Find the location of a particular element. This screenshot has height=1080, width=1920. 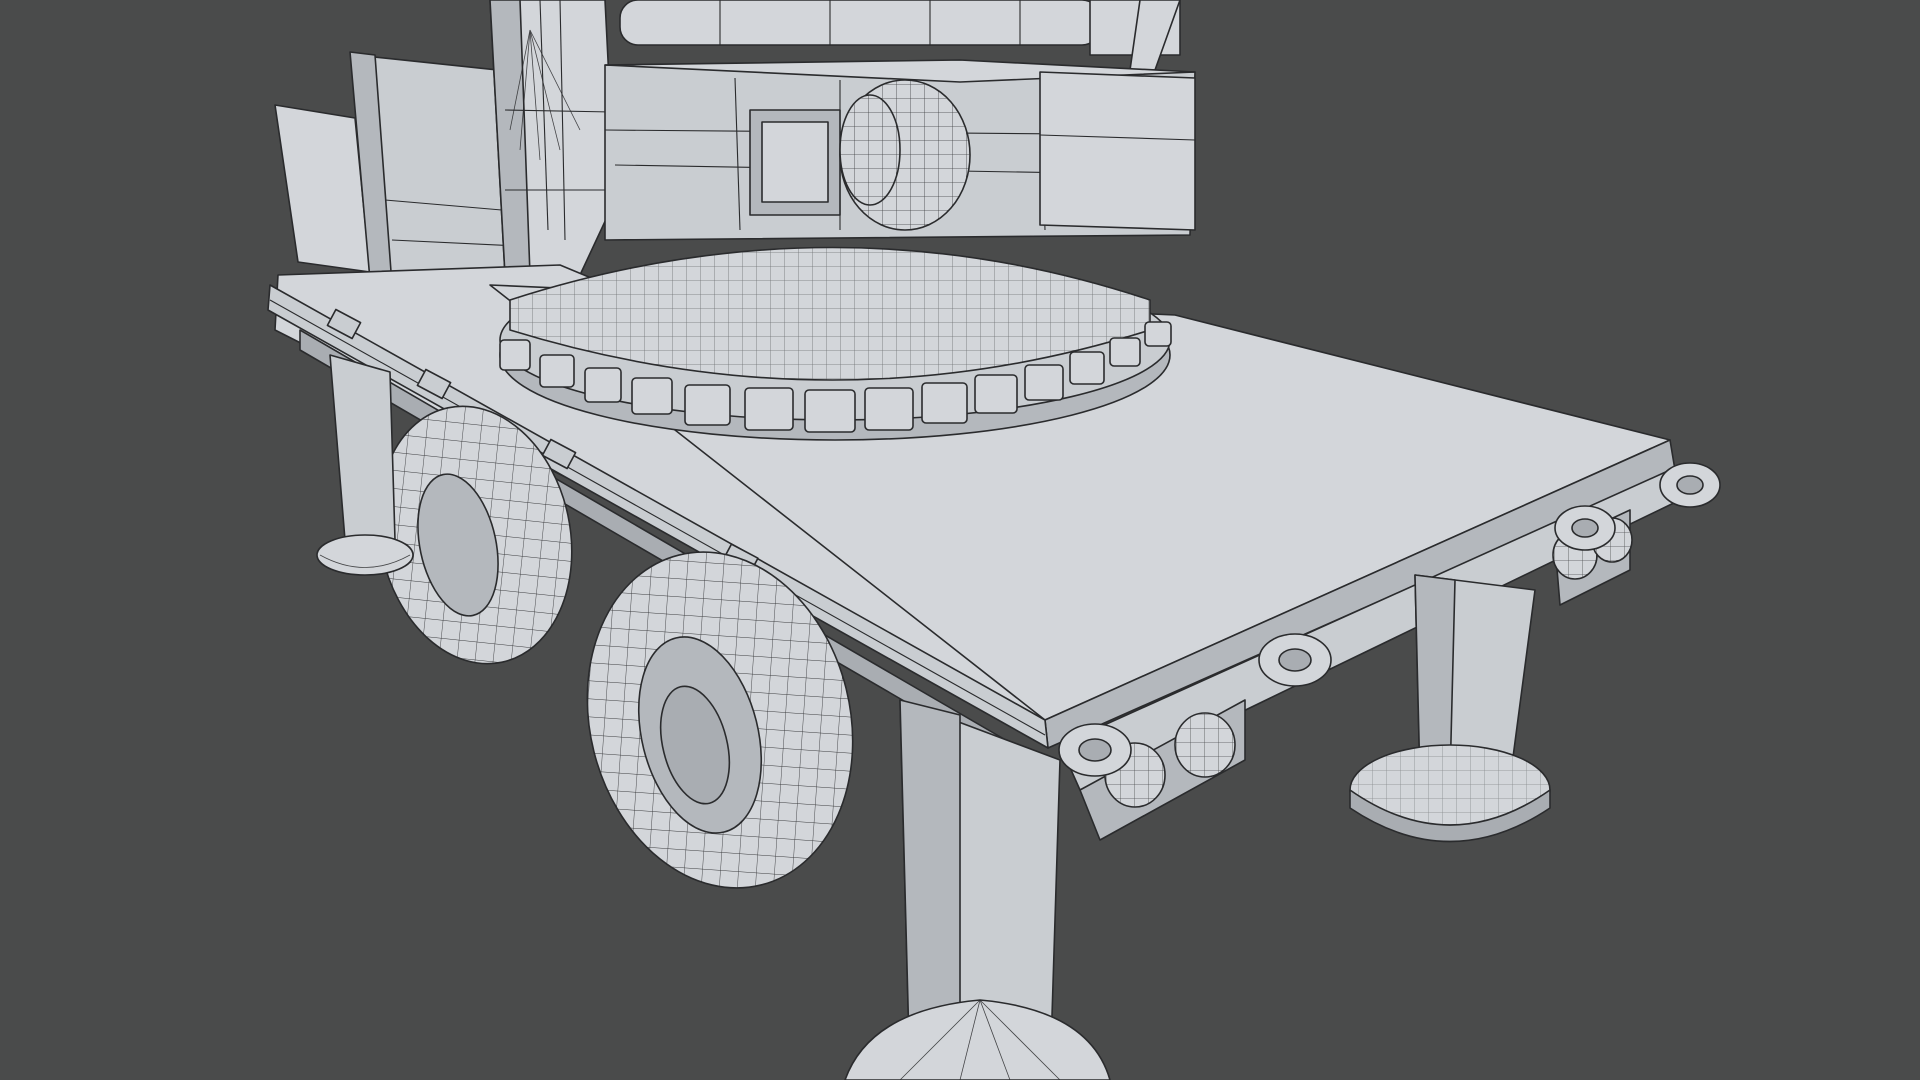

launcher-assembly is located at coordinates (735, 145).